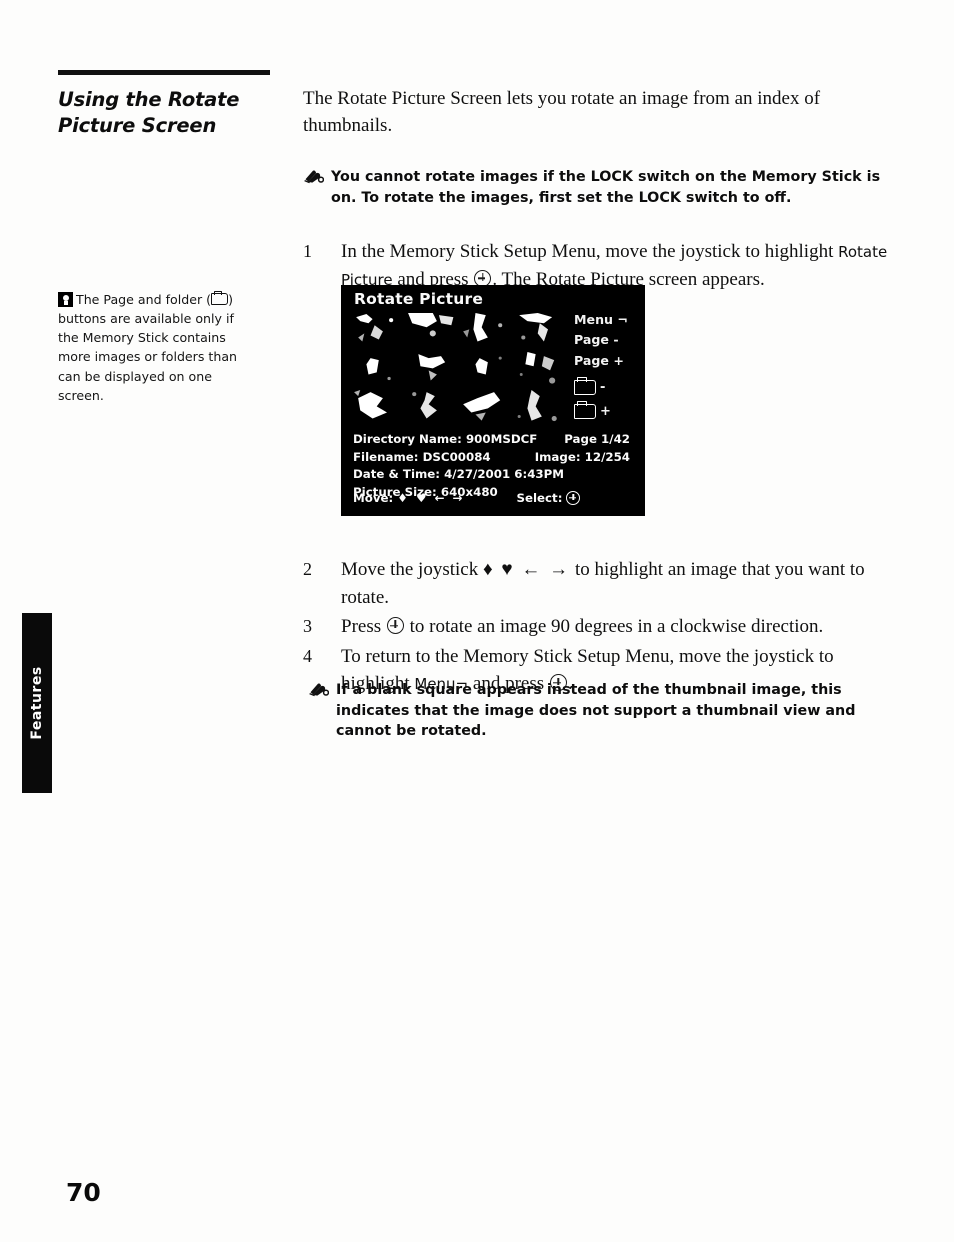 The height and width of the screenshot is (1242, 954). What do you see at coordinates (597, 439) in the screenshot?
I see `info-page-counter: Page 1/42` at bounding box center [597, 439].